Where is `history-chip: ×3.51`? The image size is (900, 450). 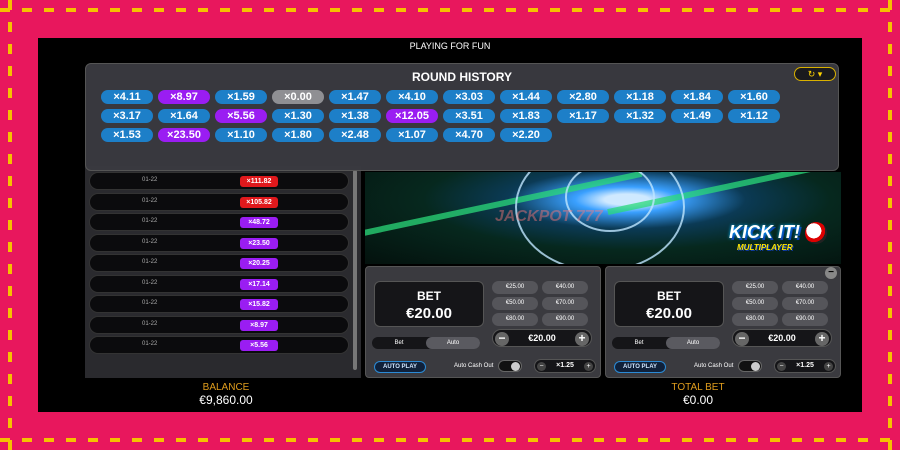 history-chip: ×3.51 is located at coordinates (469, 116).